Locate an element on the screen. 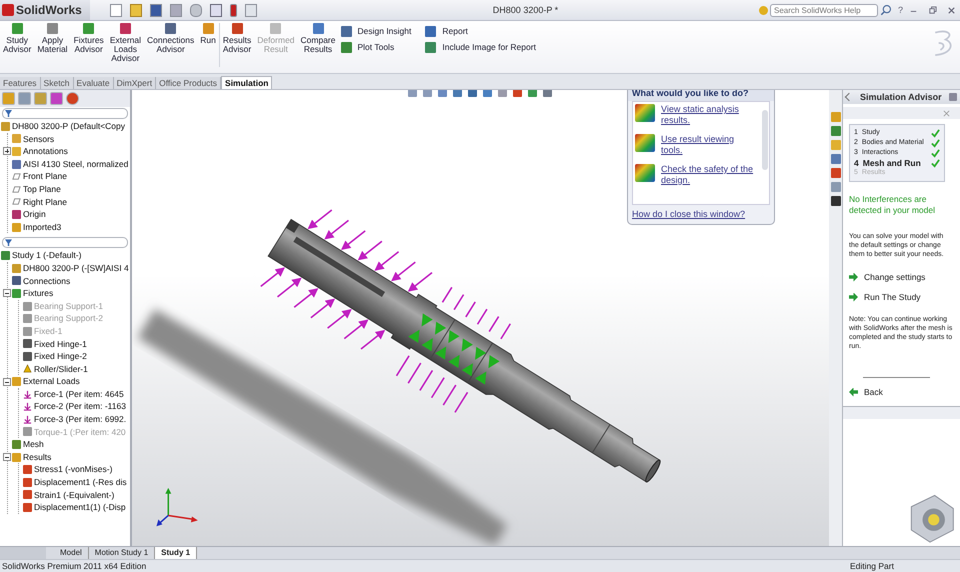 This screenshot has width=960, height=572. study-tab: Study 1 is located at coordinates (176, 553).